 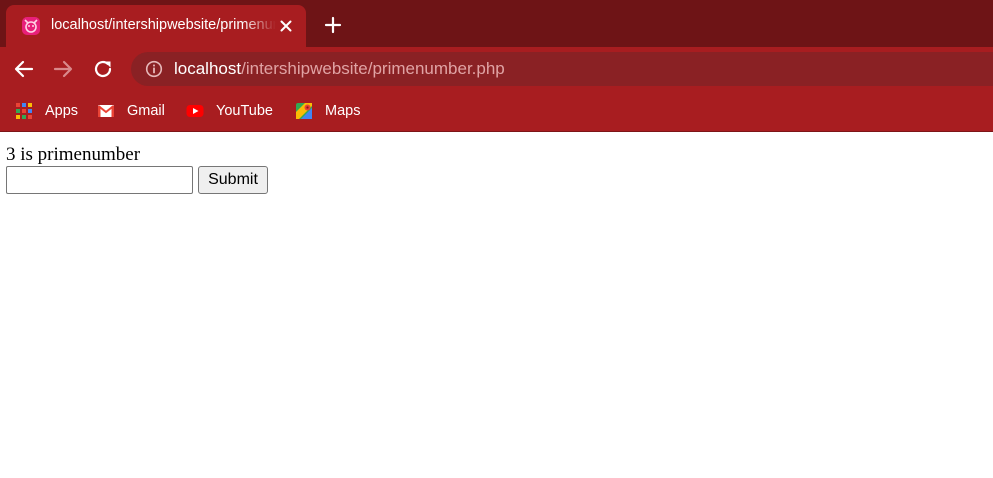 What do you see at coordinates (24, 69) in the screenshot?
I see `arrow-left-icon` at bounding box center [24, 69].